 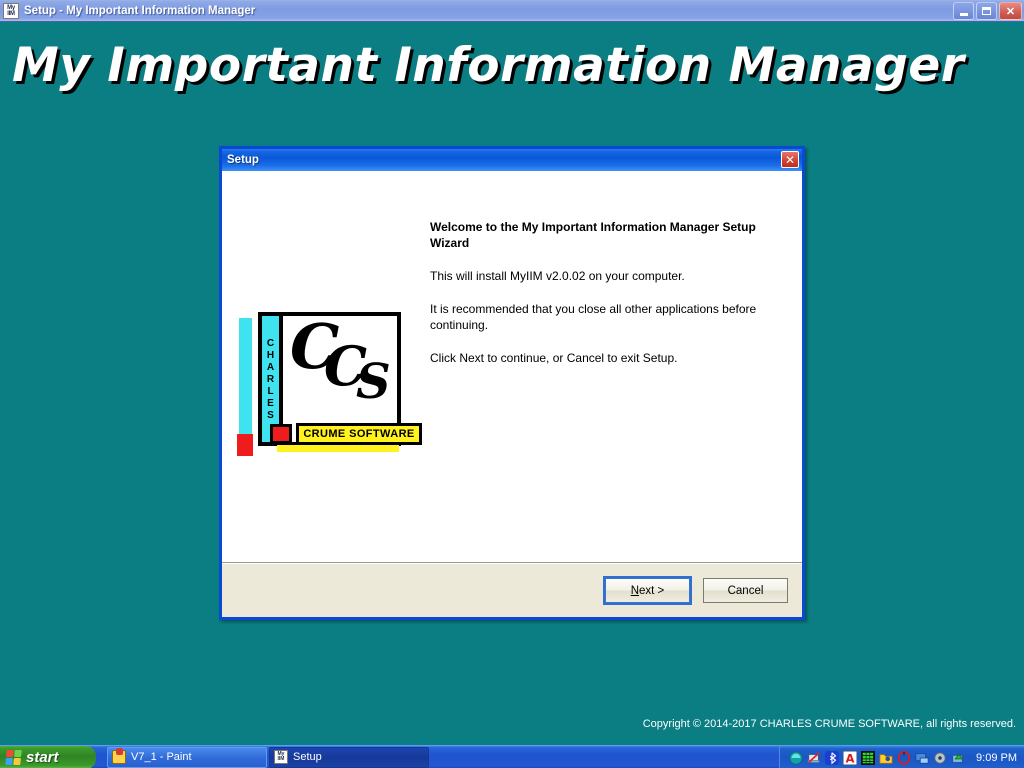 I want to click on svg-text: A, so click(x=850, y=758).